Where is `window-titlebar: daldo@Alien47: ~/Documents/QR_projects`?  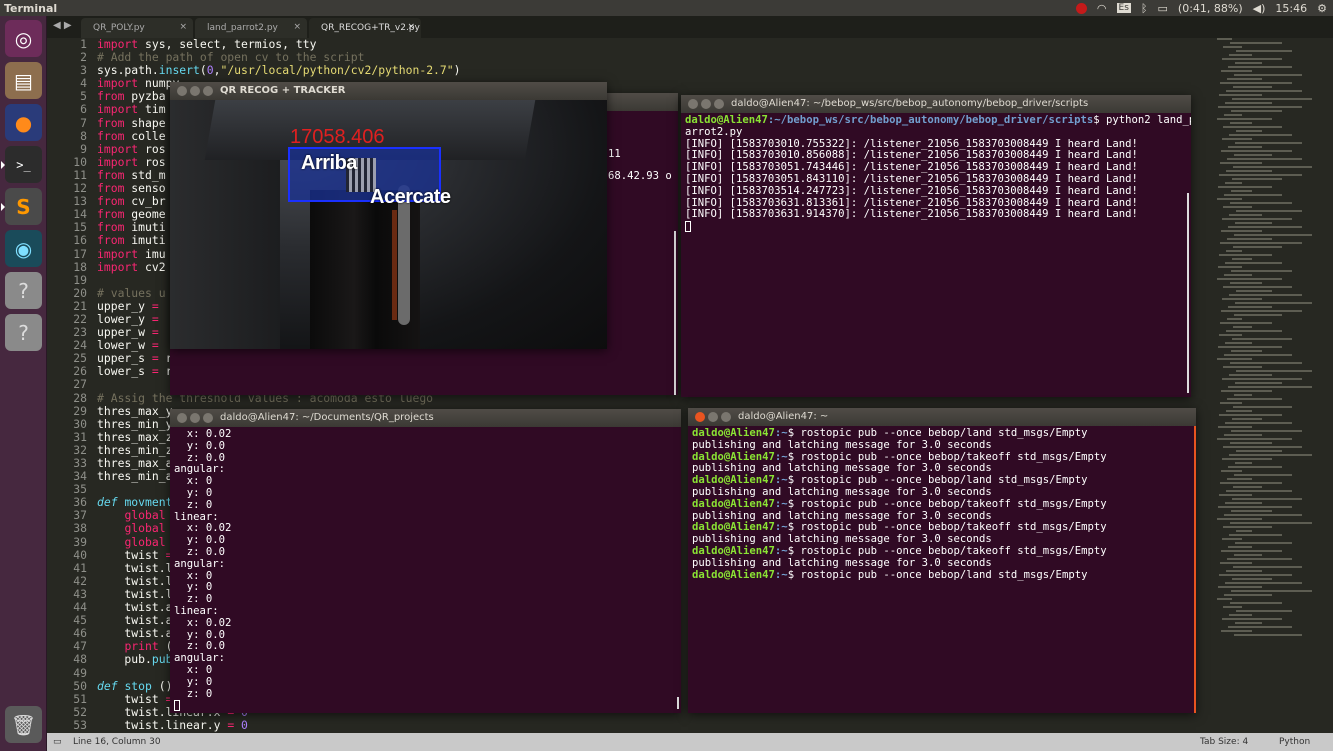 window-titlebar: daldo@Alien47: ~/Documents/QR_projects is located at coordinates (425, 418).